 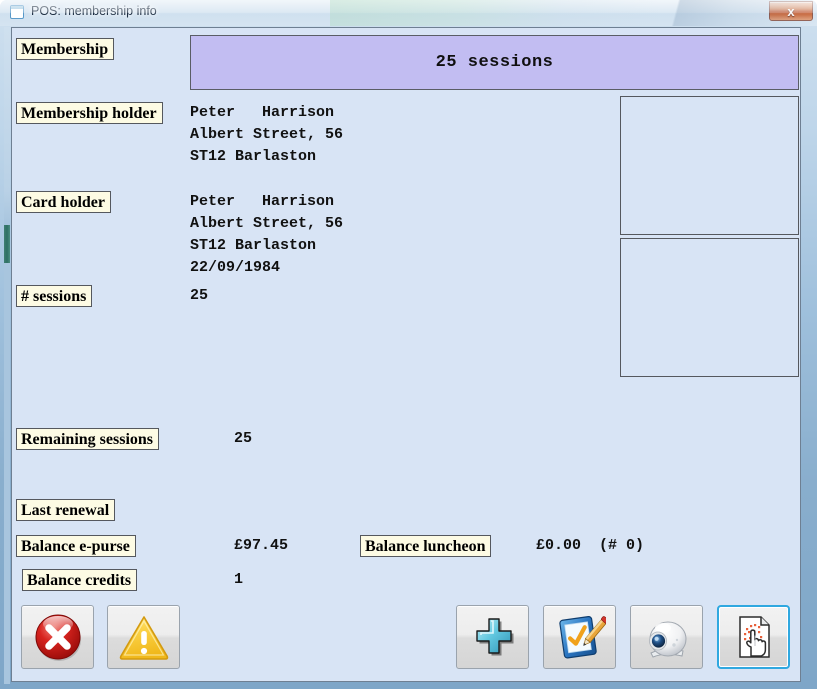 What do you see at coordinates (426, 546) in the screenshot?
I see `label-balance-luncheon: Balance luncheon` at bounding box center [426, 546].